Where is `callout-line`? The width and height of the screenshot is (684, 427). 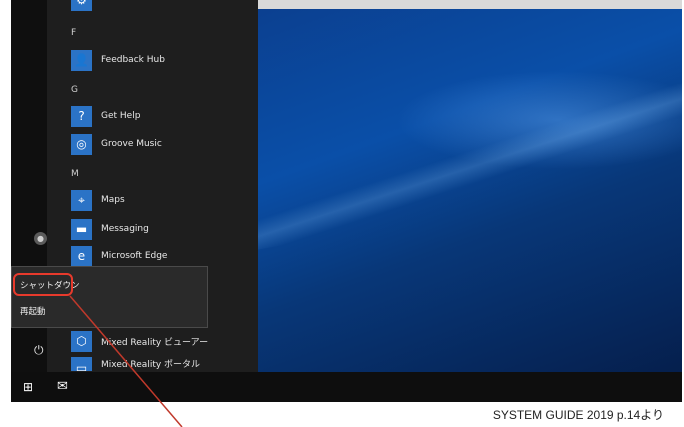
callout-line is located at coordinates (126, 361).